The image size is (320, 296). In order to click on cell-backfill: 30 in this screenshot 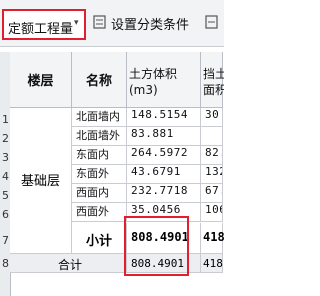, I will do `click(212, 117)`.